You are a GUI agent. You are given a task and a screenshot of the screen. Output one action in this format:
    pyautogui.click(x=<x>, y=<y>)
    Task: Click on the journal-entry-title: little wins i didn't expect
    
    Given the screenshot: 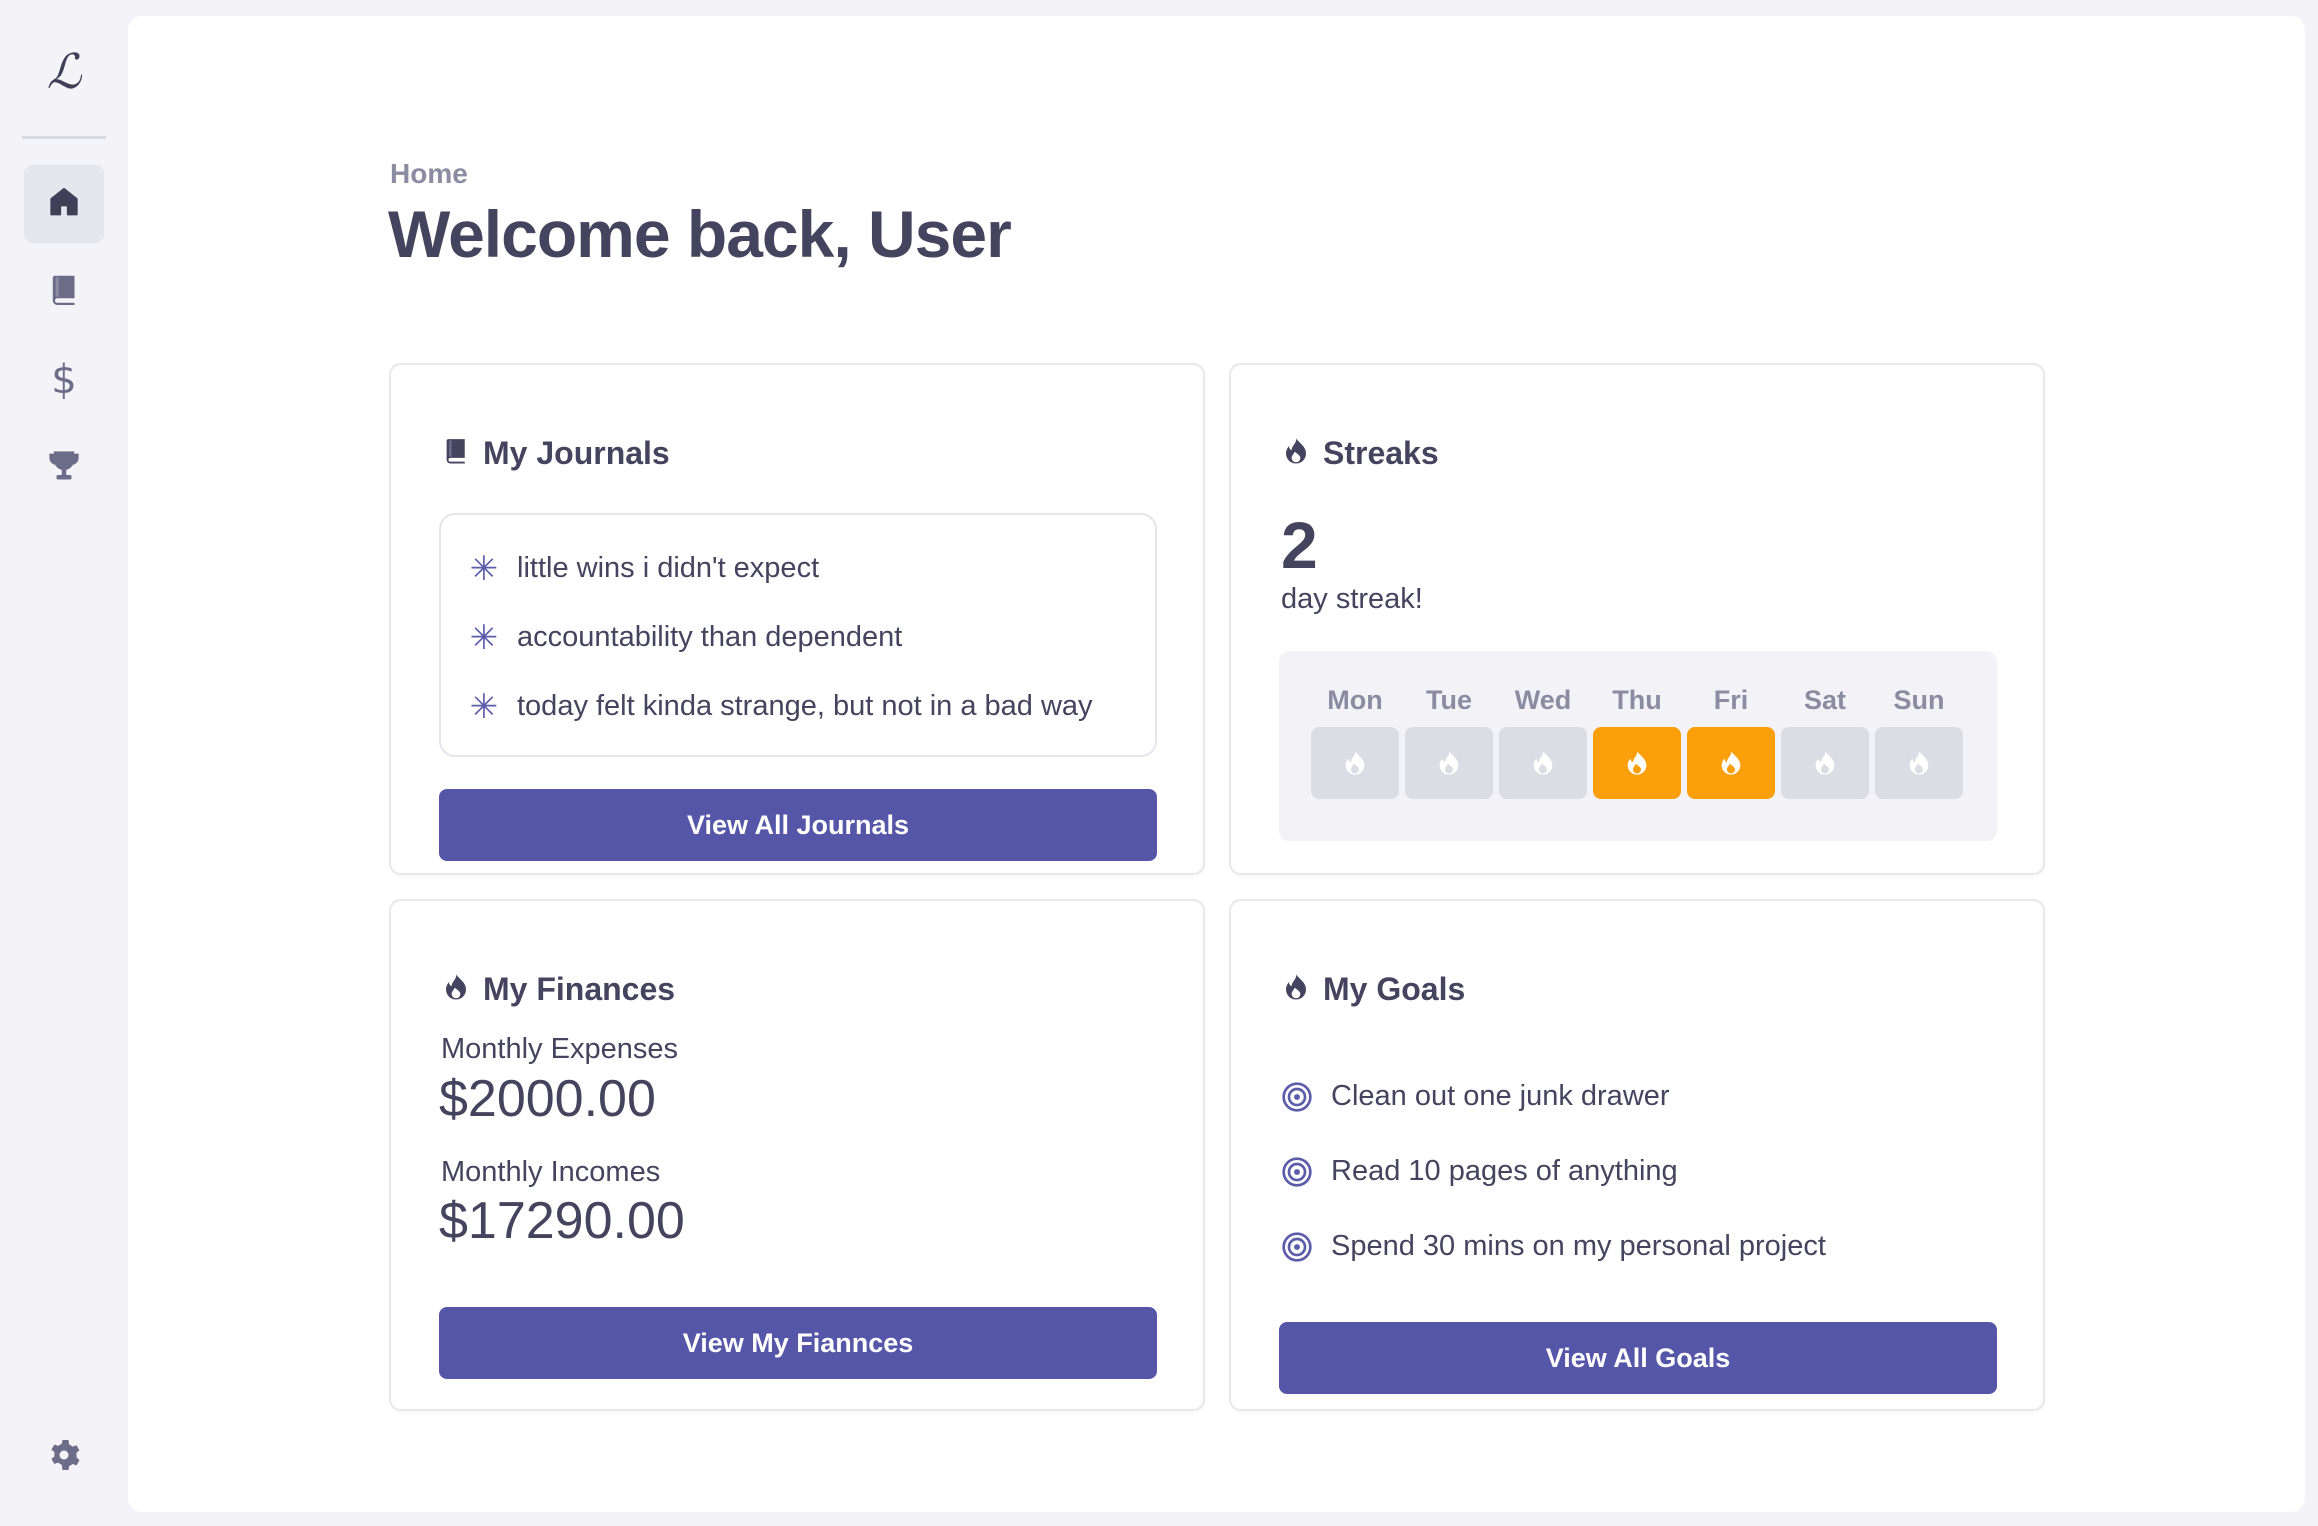 What is the action you would take?
    pyautogui.click(x=668, y=568)
    